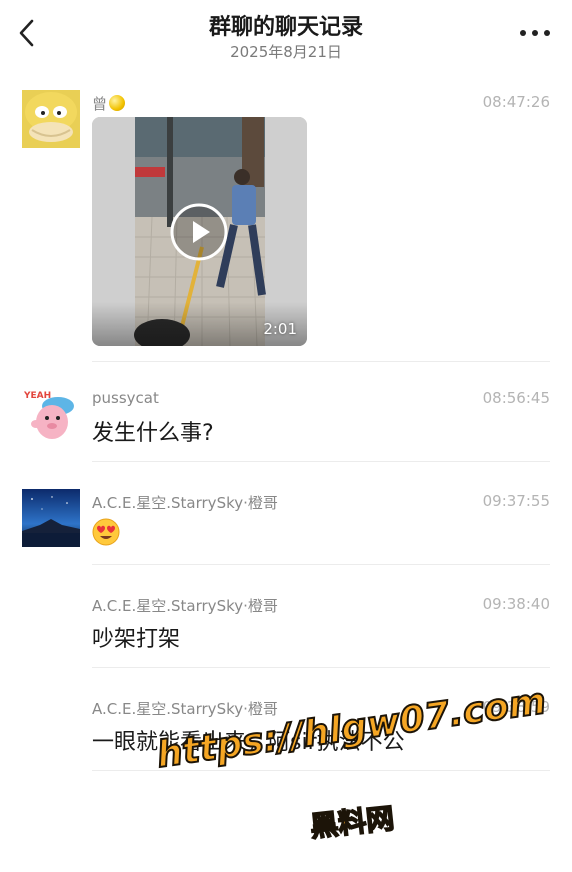 The image size is (572, 872). I want to click on video-message: 2:01, so click(199, 231).